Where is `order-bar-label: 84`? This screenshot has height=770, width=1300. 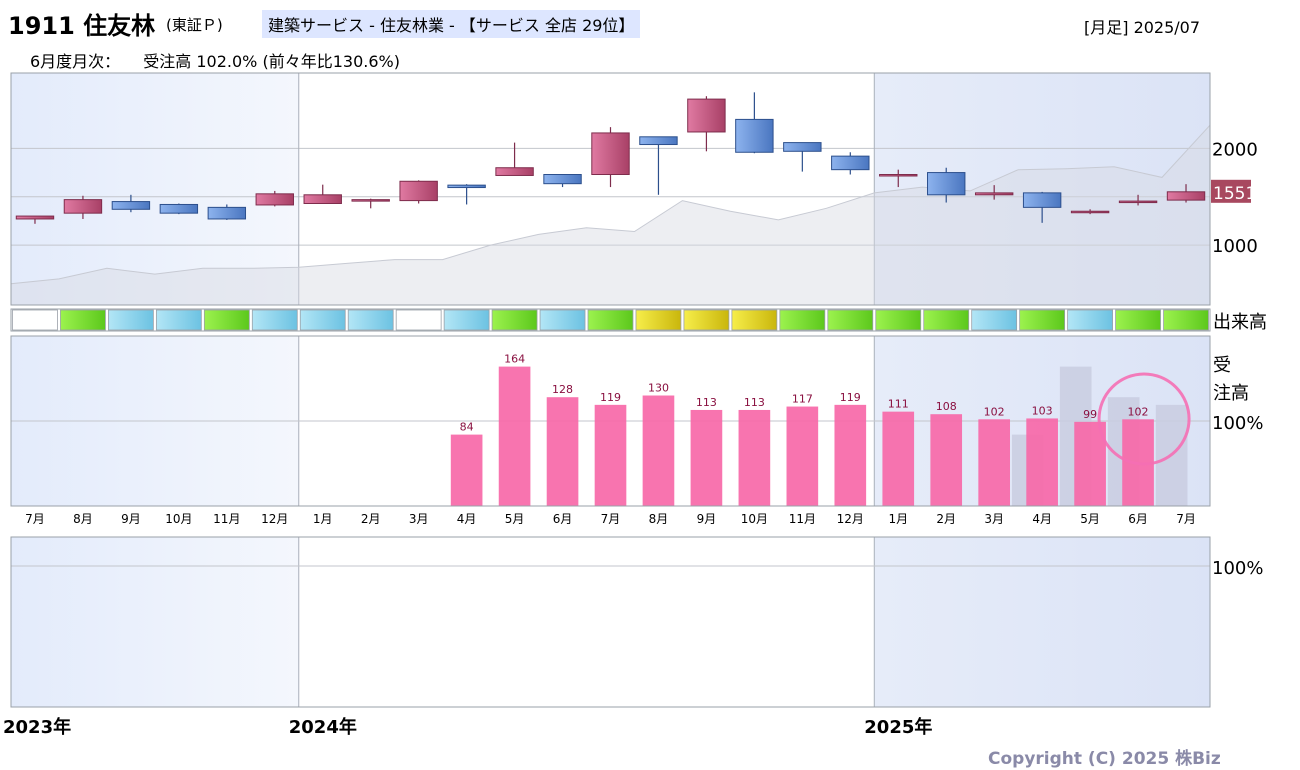
order-bar-label: 84 is located at coordinates (467, 427).